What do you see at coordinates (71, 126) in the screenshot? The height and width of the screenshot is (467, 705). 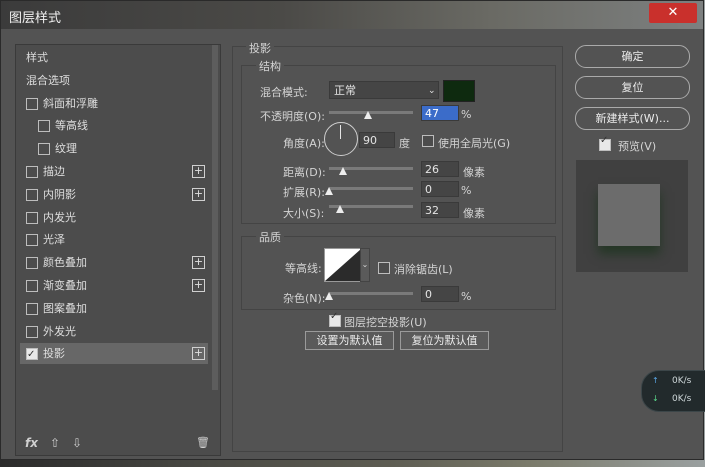 I see `sidebar-item-label: 等高线` at bounding box center [71, 126].